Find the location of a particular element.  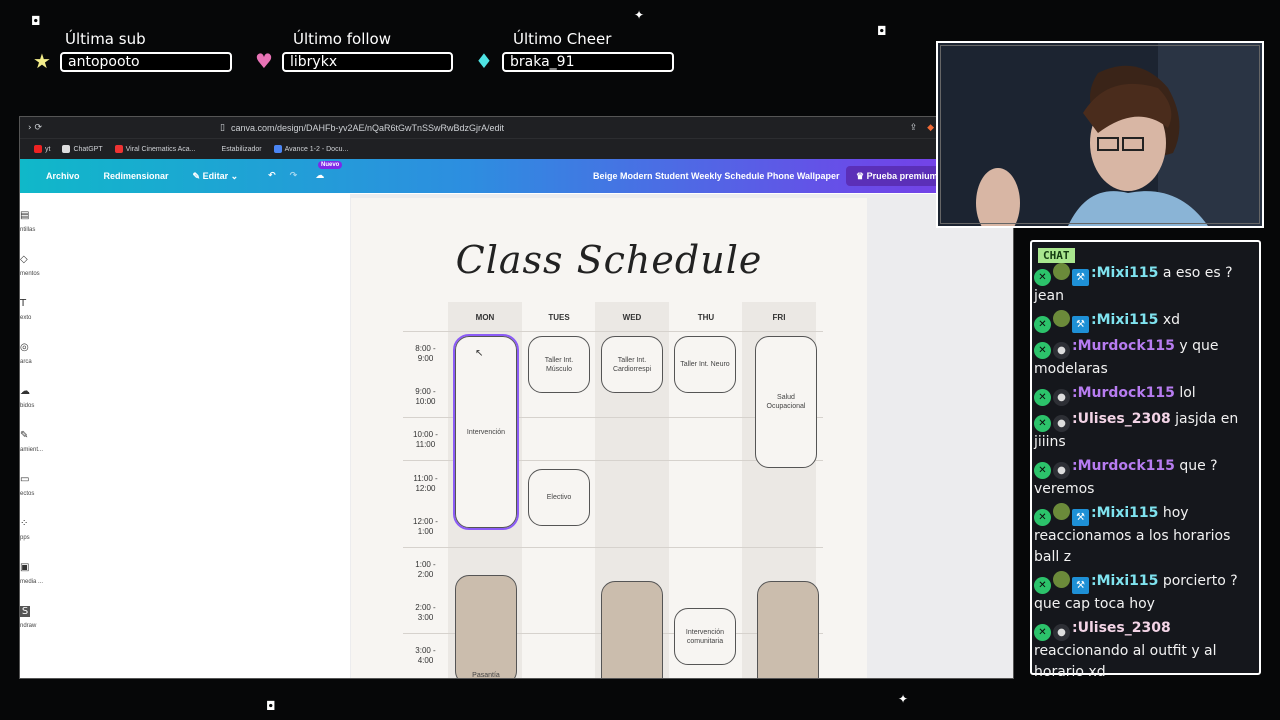

last-cheer-label: Último Cheer is located at coordinates (562, 39).